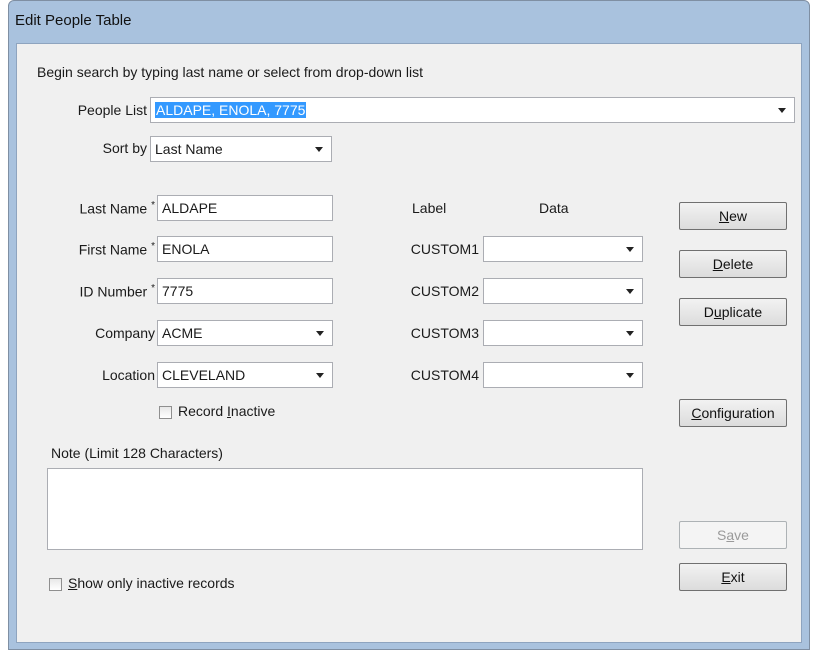 The height and width of the screenshot is (653, 813). What do you see at coordinates (165, 412) in the screenshot?
I see `record-inactive-checkbox` at bounding box center [165, 412].